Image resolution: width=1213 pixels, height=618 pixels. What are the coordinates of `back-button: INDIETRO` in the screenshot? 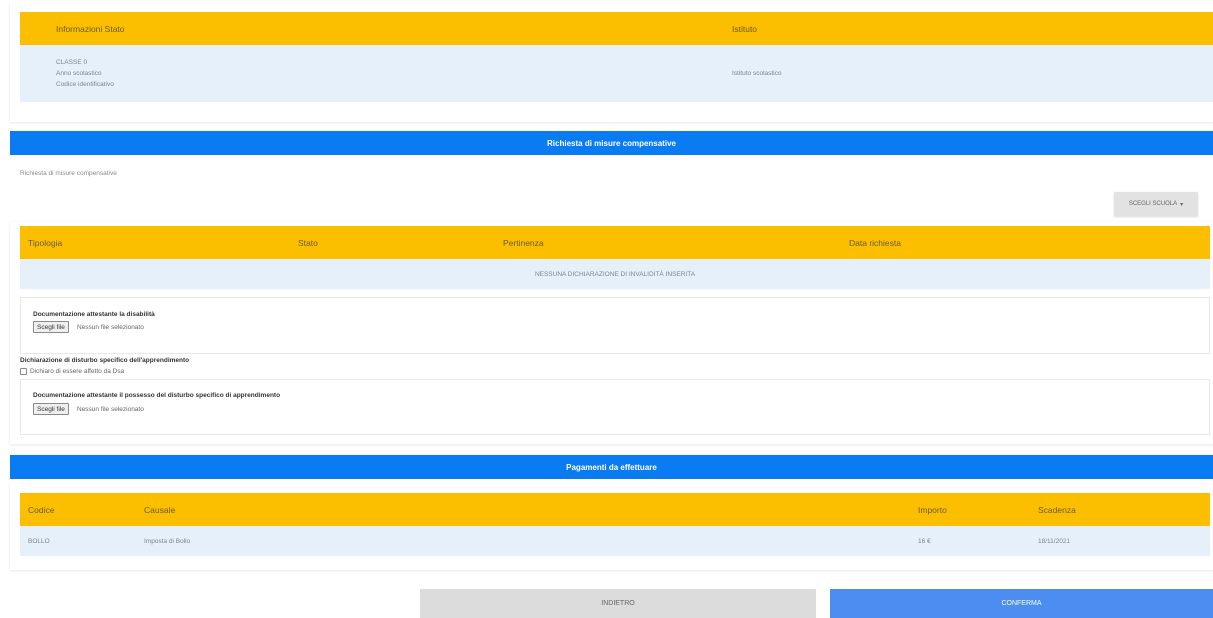 It's located at (618, 603).